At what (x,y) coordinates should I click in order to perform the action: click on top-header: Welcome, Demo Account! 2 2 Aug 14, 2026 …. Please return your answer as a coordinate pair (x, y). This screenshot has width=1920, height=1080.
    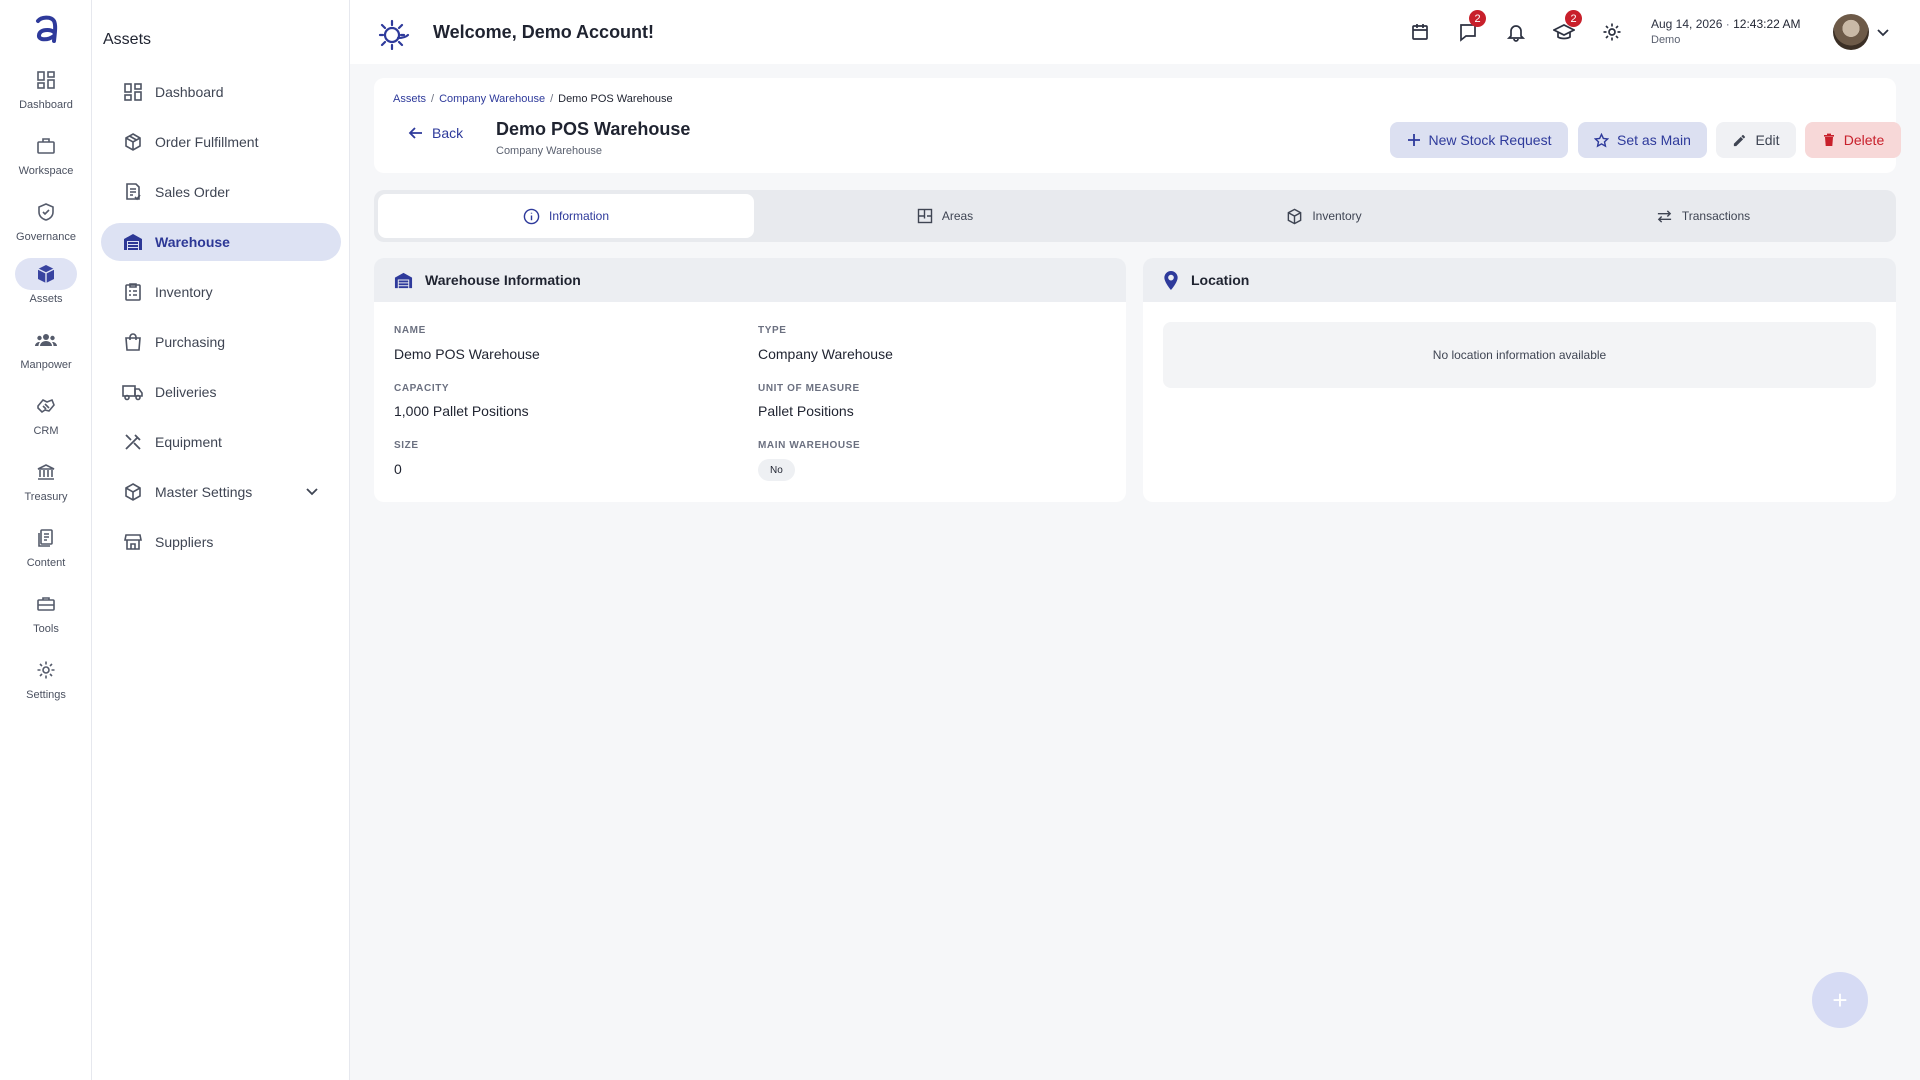
    Looking at the image, I should click on (1135, 32).